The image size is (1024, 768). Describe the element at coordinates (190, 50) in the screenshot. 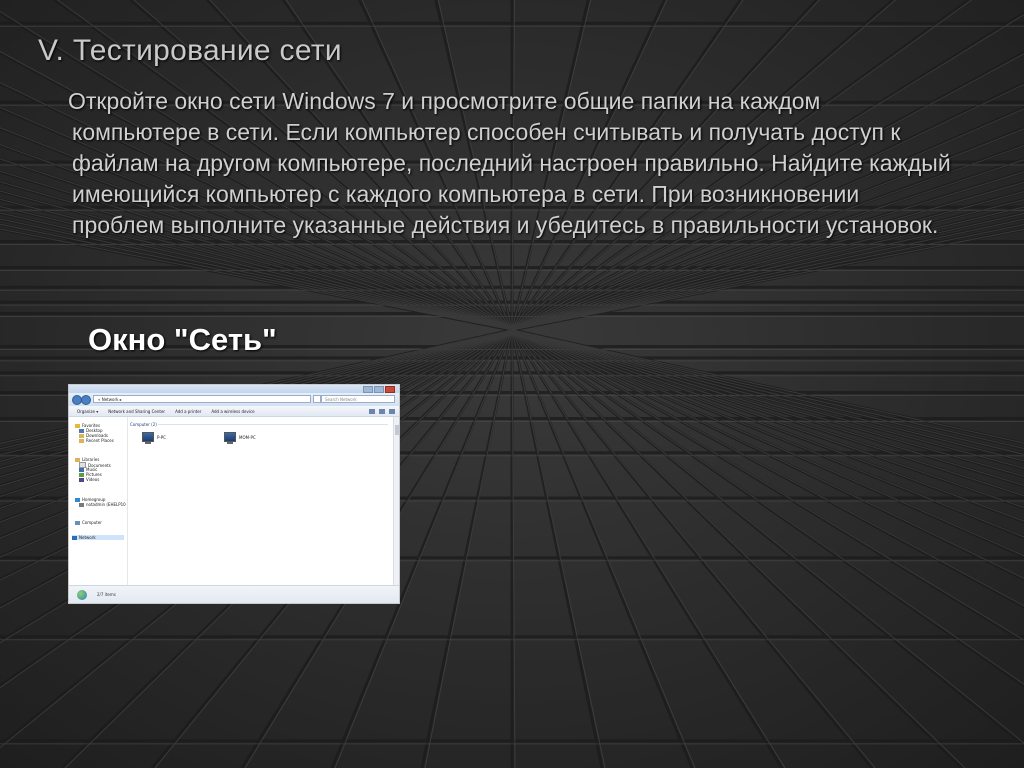

I see `slide-title: V. Тестирование сети` at that location.